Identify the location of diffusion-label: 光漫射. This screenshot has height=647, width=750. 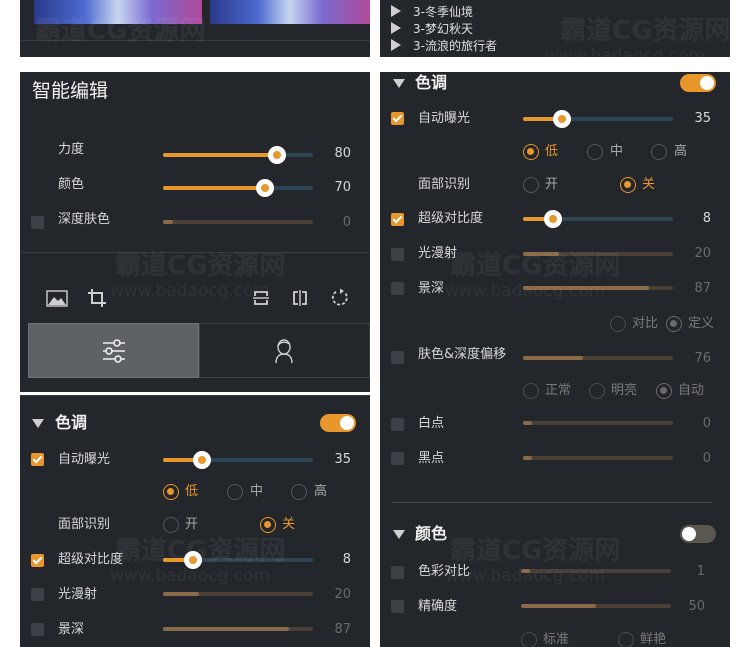
(78, 594).